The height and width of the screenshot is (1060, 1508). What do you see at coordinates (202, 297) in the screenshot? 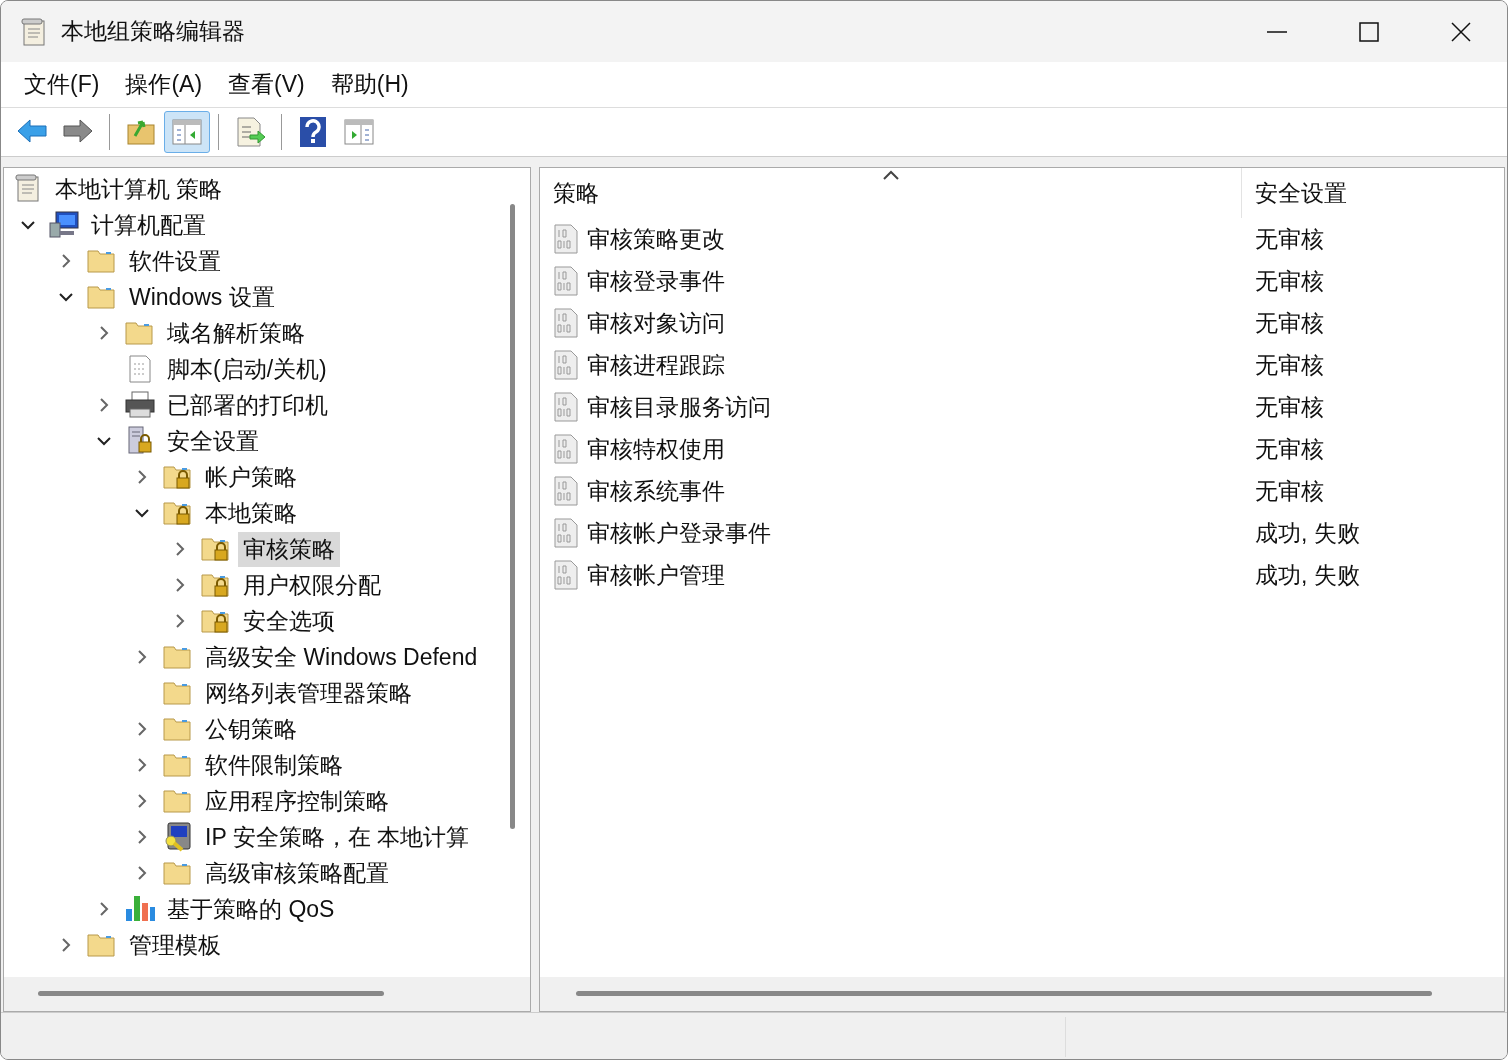
I see `tree-item: Windows 设置` at bounding box center [202, 297].